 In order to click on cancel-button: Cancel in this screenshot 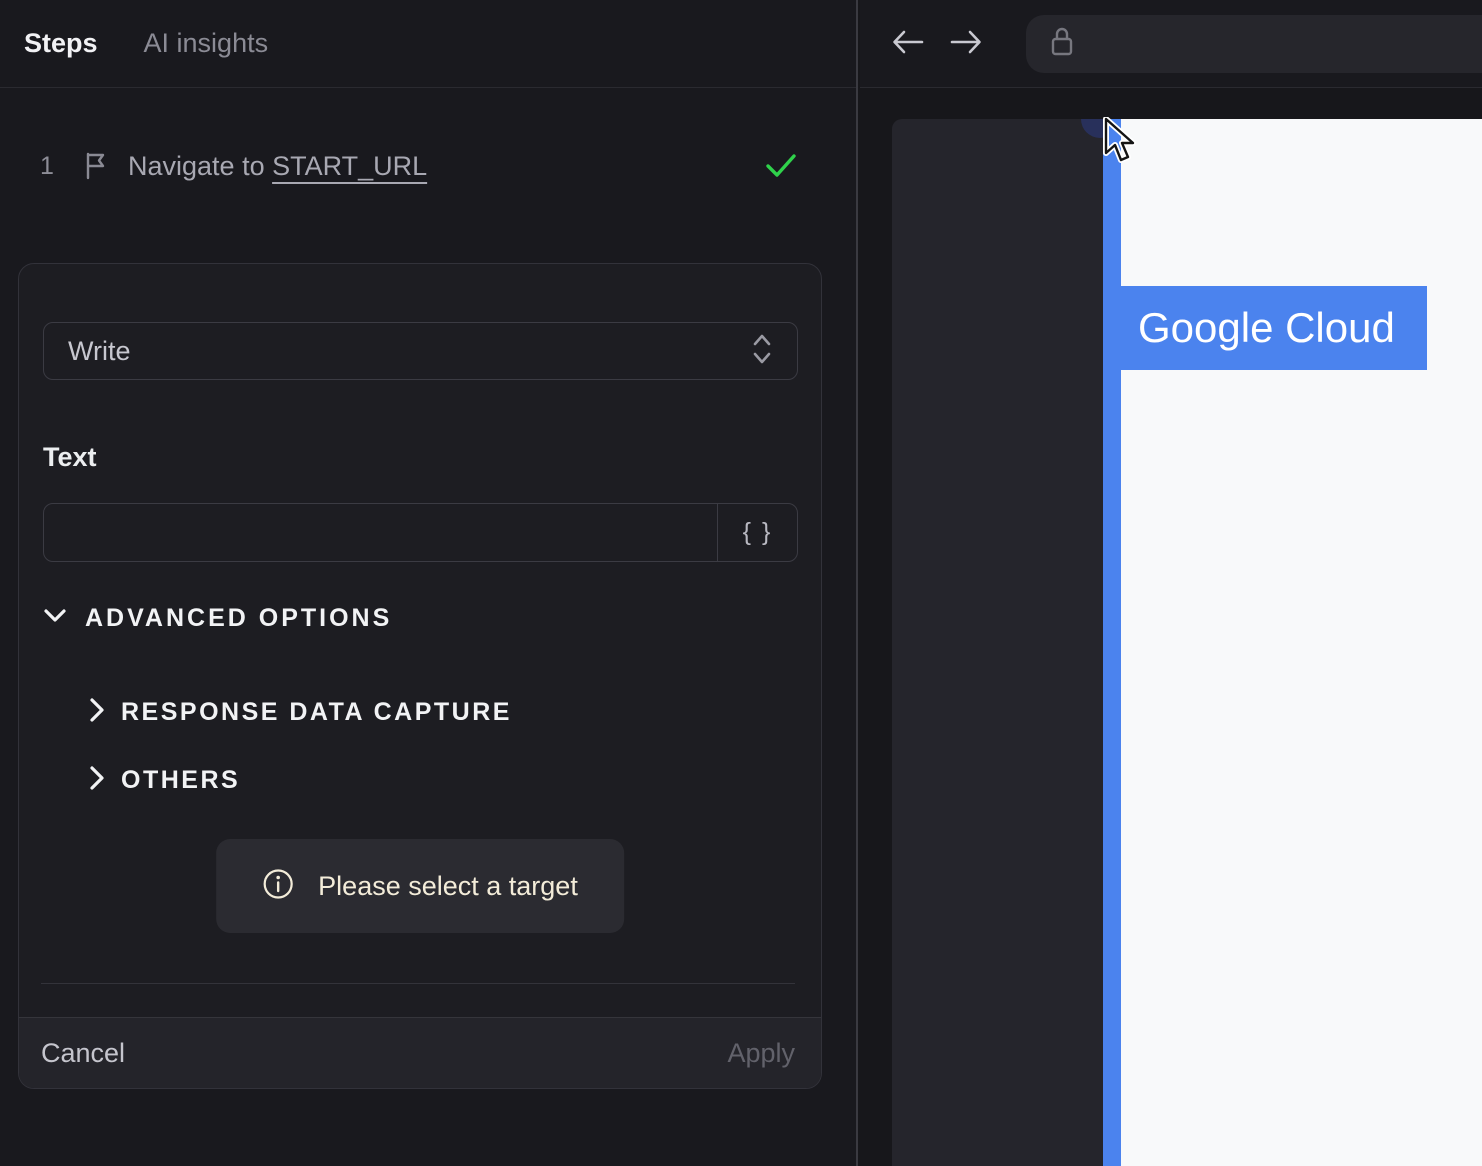, I will do `click(83, 1053)`.